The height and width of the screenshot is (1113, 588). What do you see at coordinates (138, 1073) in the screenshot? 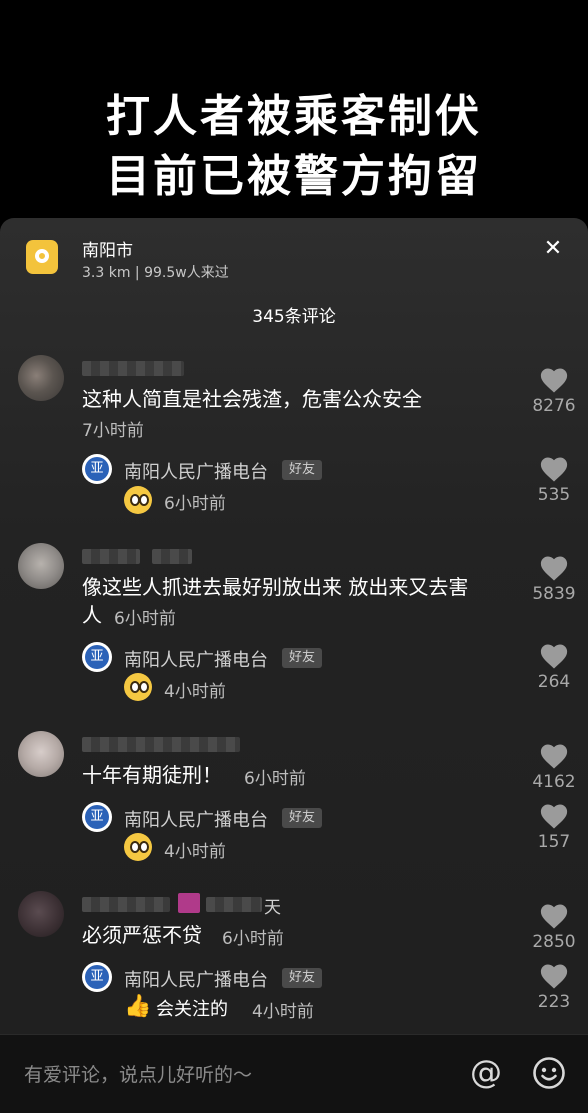
I see `comment-input-placeholder: 有爱评论，说点儿好听的～` at bounding box center [138, 1073].